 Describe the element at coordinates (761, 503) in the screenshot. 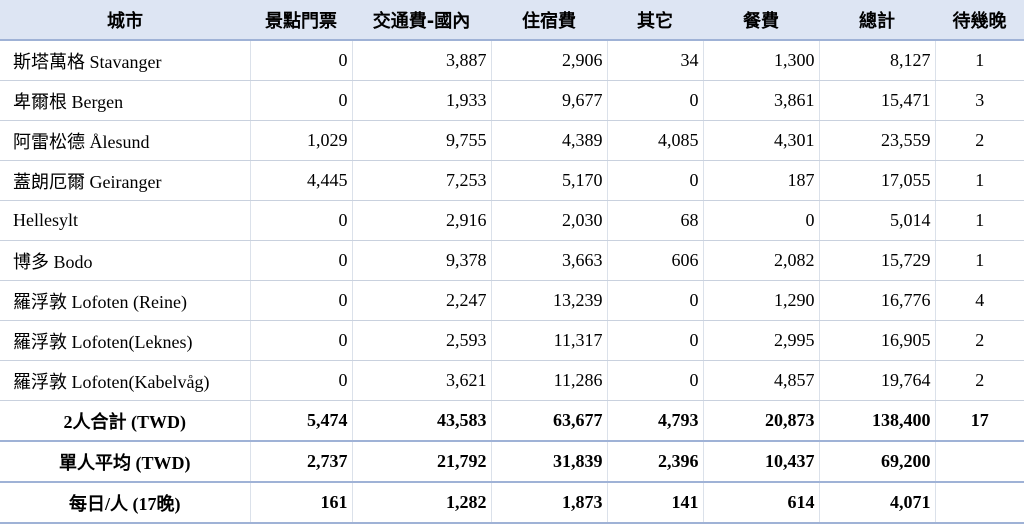

I see `summary-meals: 614` at that location.